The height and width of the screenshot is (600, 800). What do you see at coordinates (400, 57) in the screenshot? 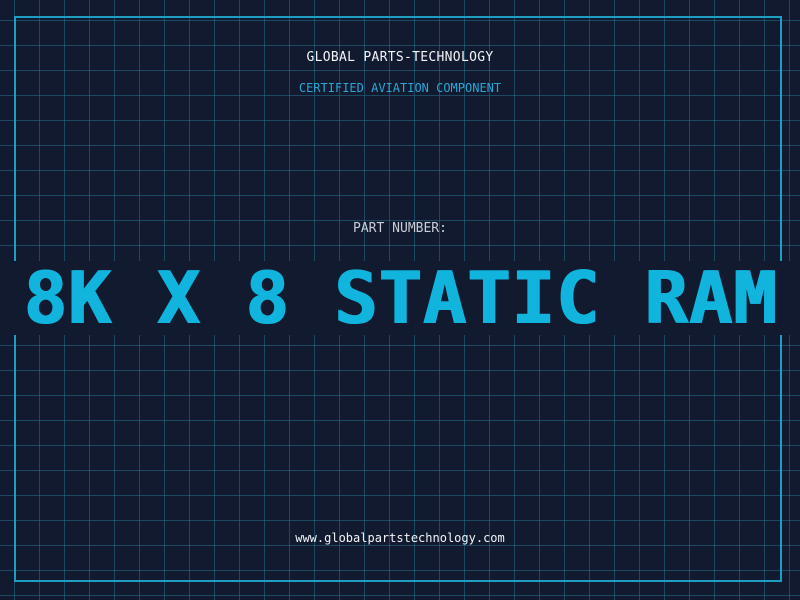
I see `company-name: GLOBAL PARTS-TECHNOLOGY` at bounding box center [400, 57].